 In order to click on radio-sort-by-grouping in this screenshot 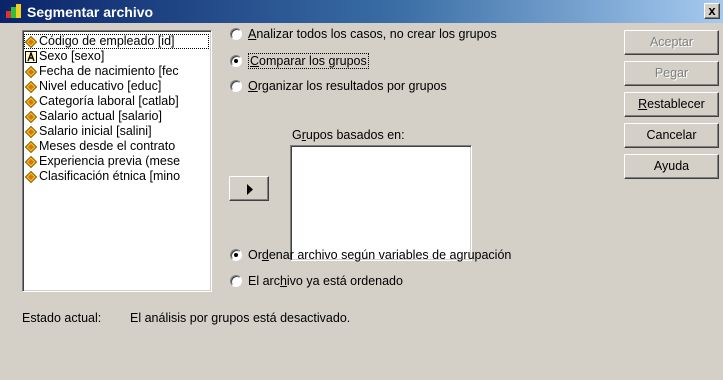, I will do `click(236, 255)`.